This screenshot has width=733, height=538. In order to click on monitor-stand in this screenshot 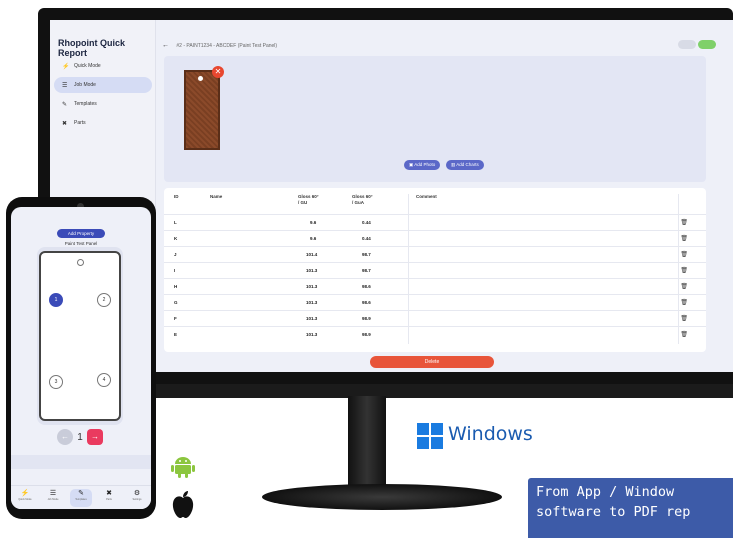, I will do `click(367, 444)`.